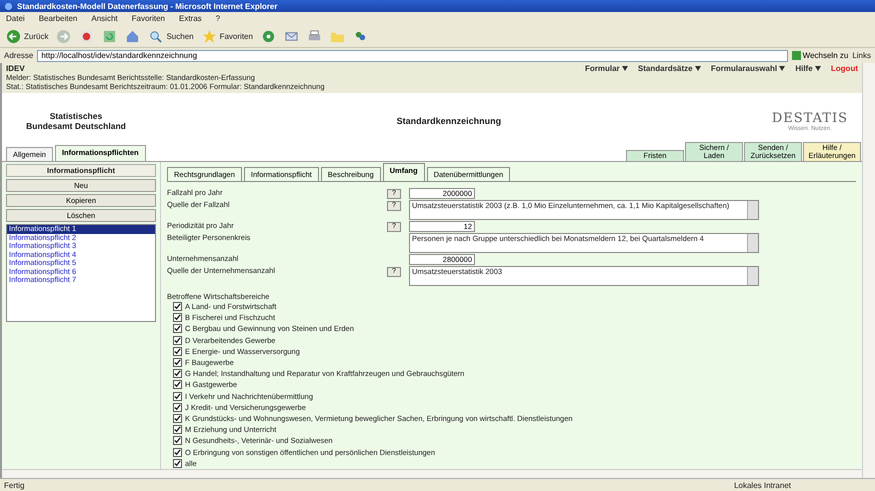 This screenshot has width=875, height=491. What do you see at coordinates (64, 36) in the screenshot?
I see `forward-icon` at bounding box center [64, 36].